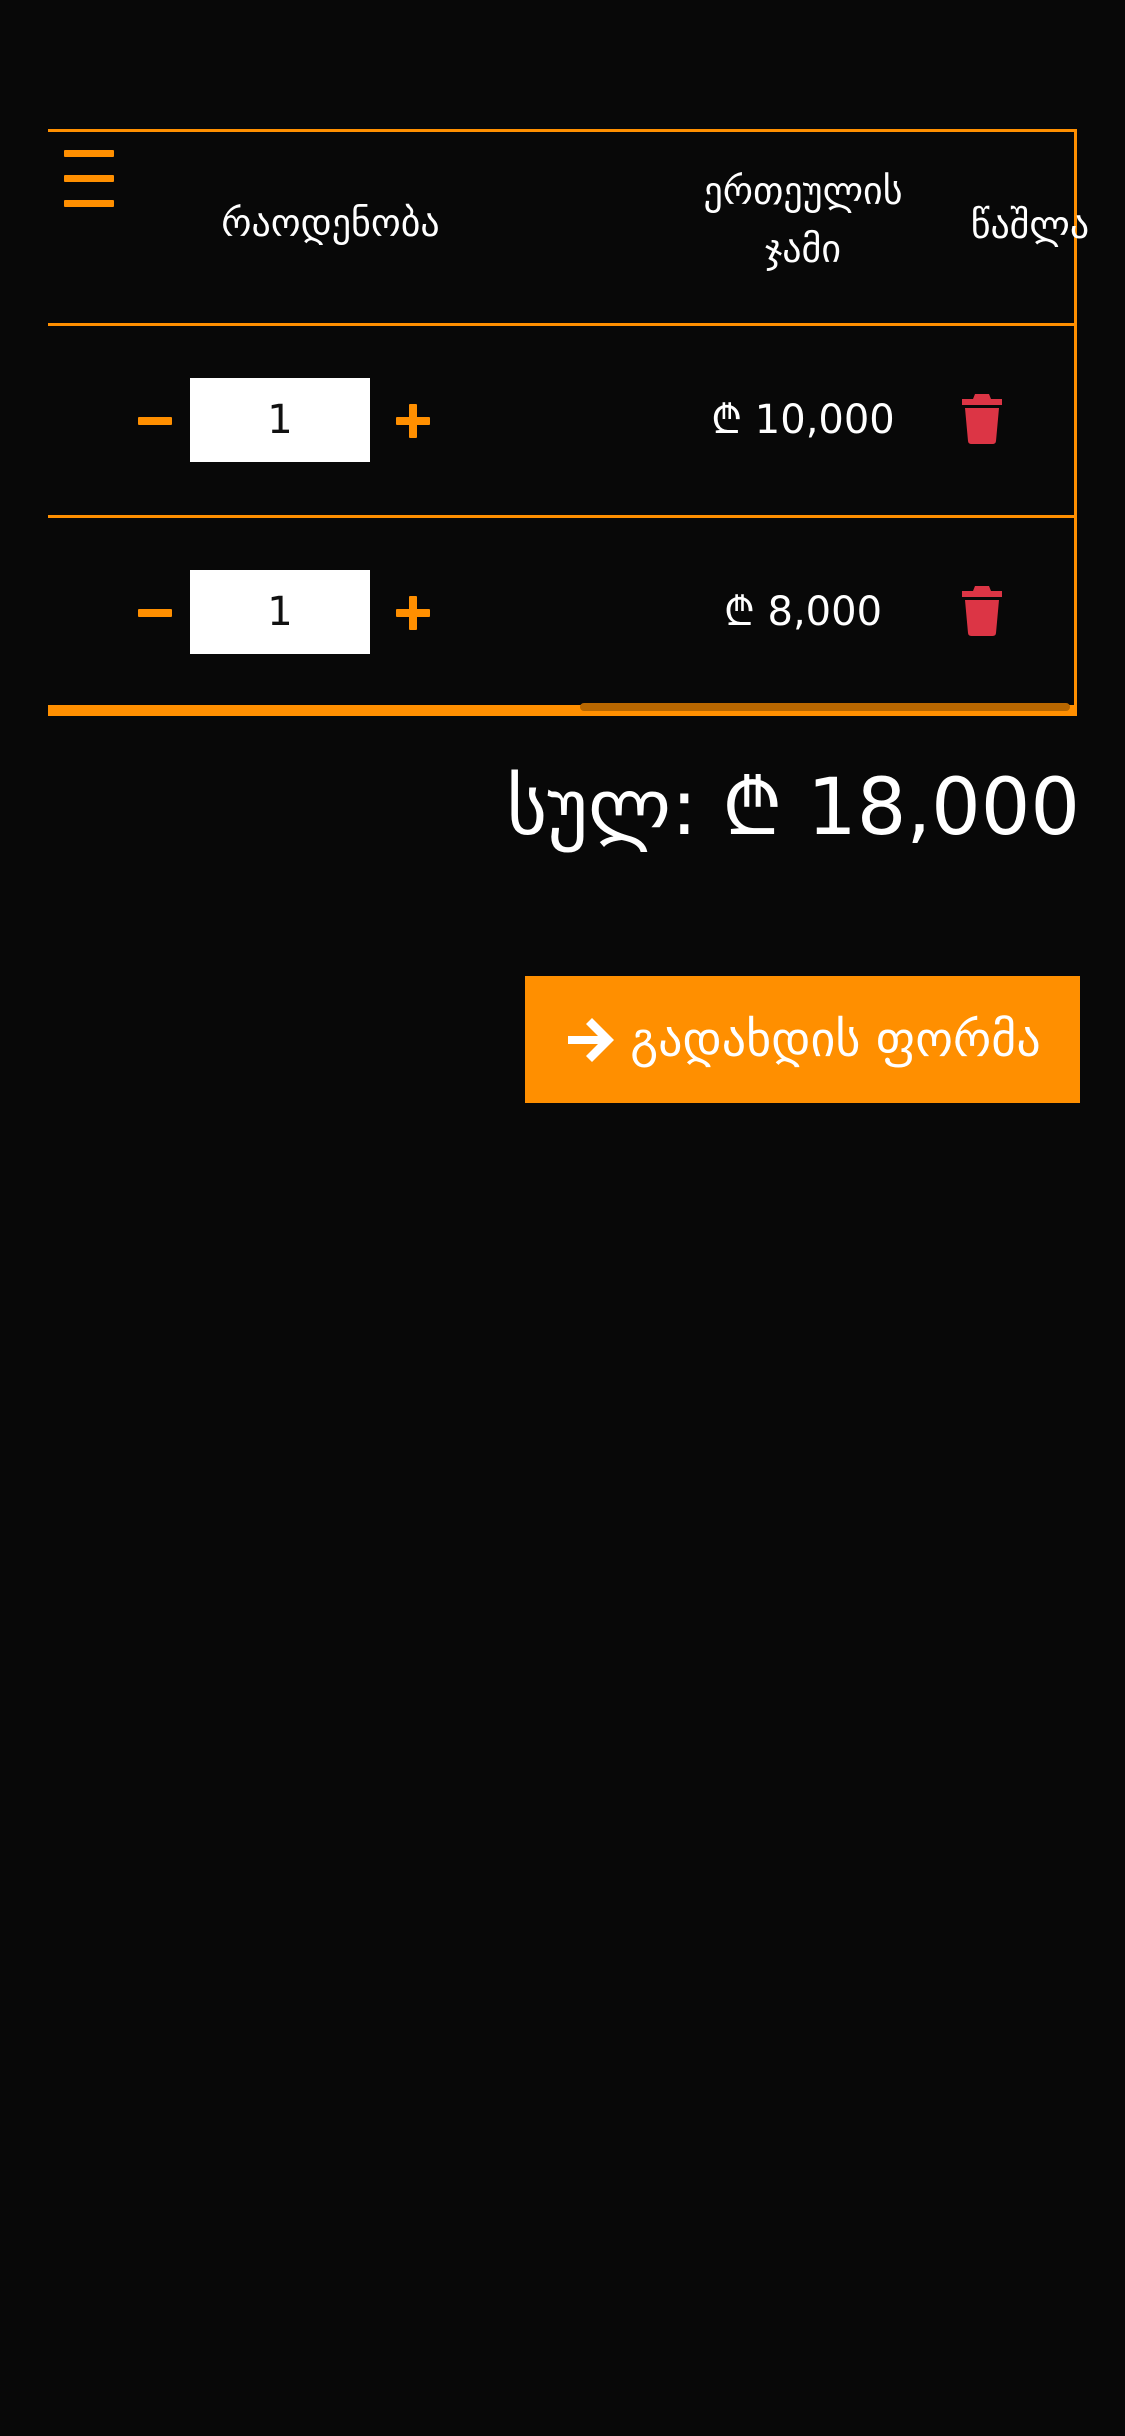 Image resolution: width=1125 pixels, height=2436 pixels. What do you see at coordinates (1030, 225) in the screenshot?
I see `header-delete: წაშლა` at bounding box center [1030, 225].